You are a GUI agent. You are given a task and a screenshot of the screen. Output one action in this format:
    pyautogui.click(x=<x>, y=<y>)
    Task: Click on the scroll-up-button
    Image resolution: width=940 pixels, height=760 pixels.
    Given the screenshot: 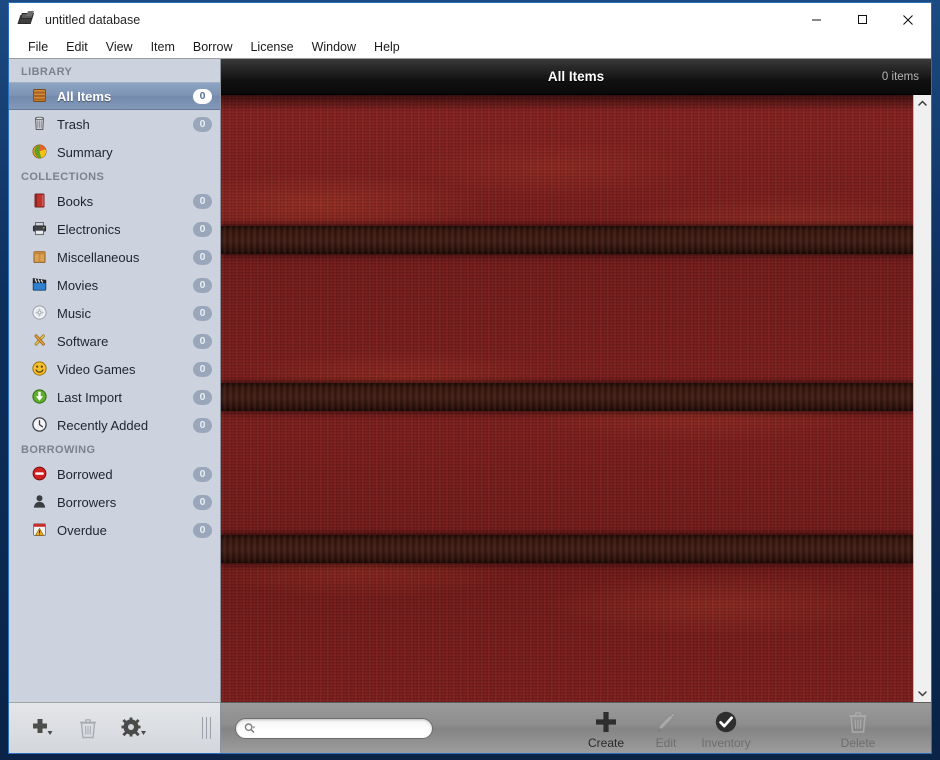 What is the action you would take?
    pyautogui.click(x=922, y=103)
    